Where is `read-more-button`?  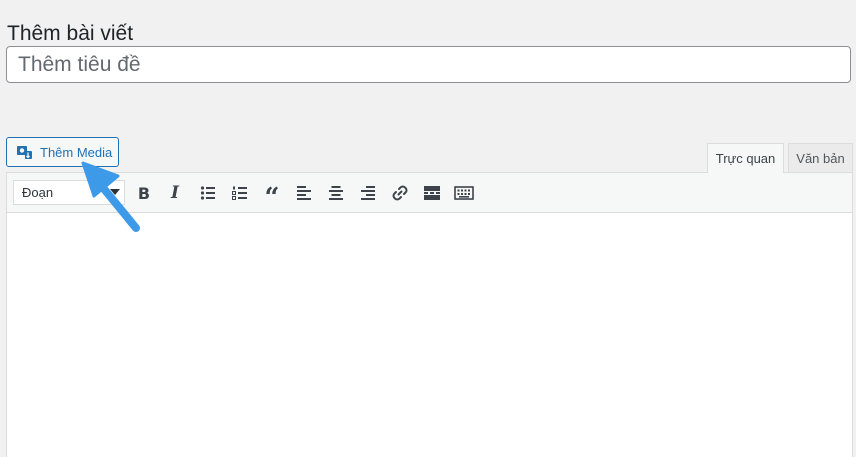 read-more-button is located at coordinates (432, 193).